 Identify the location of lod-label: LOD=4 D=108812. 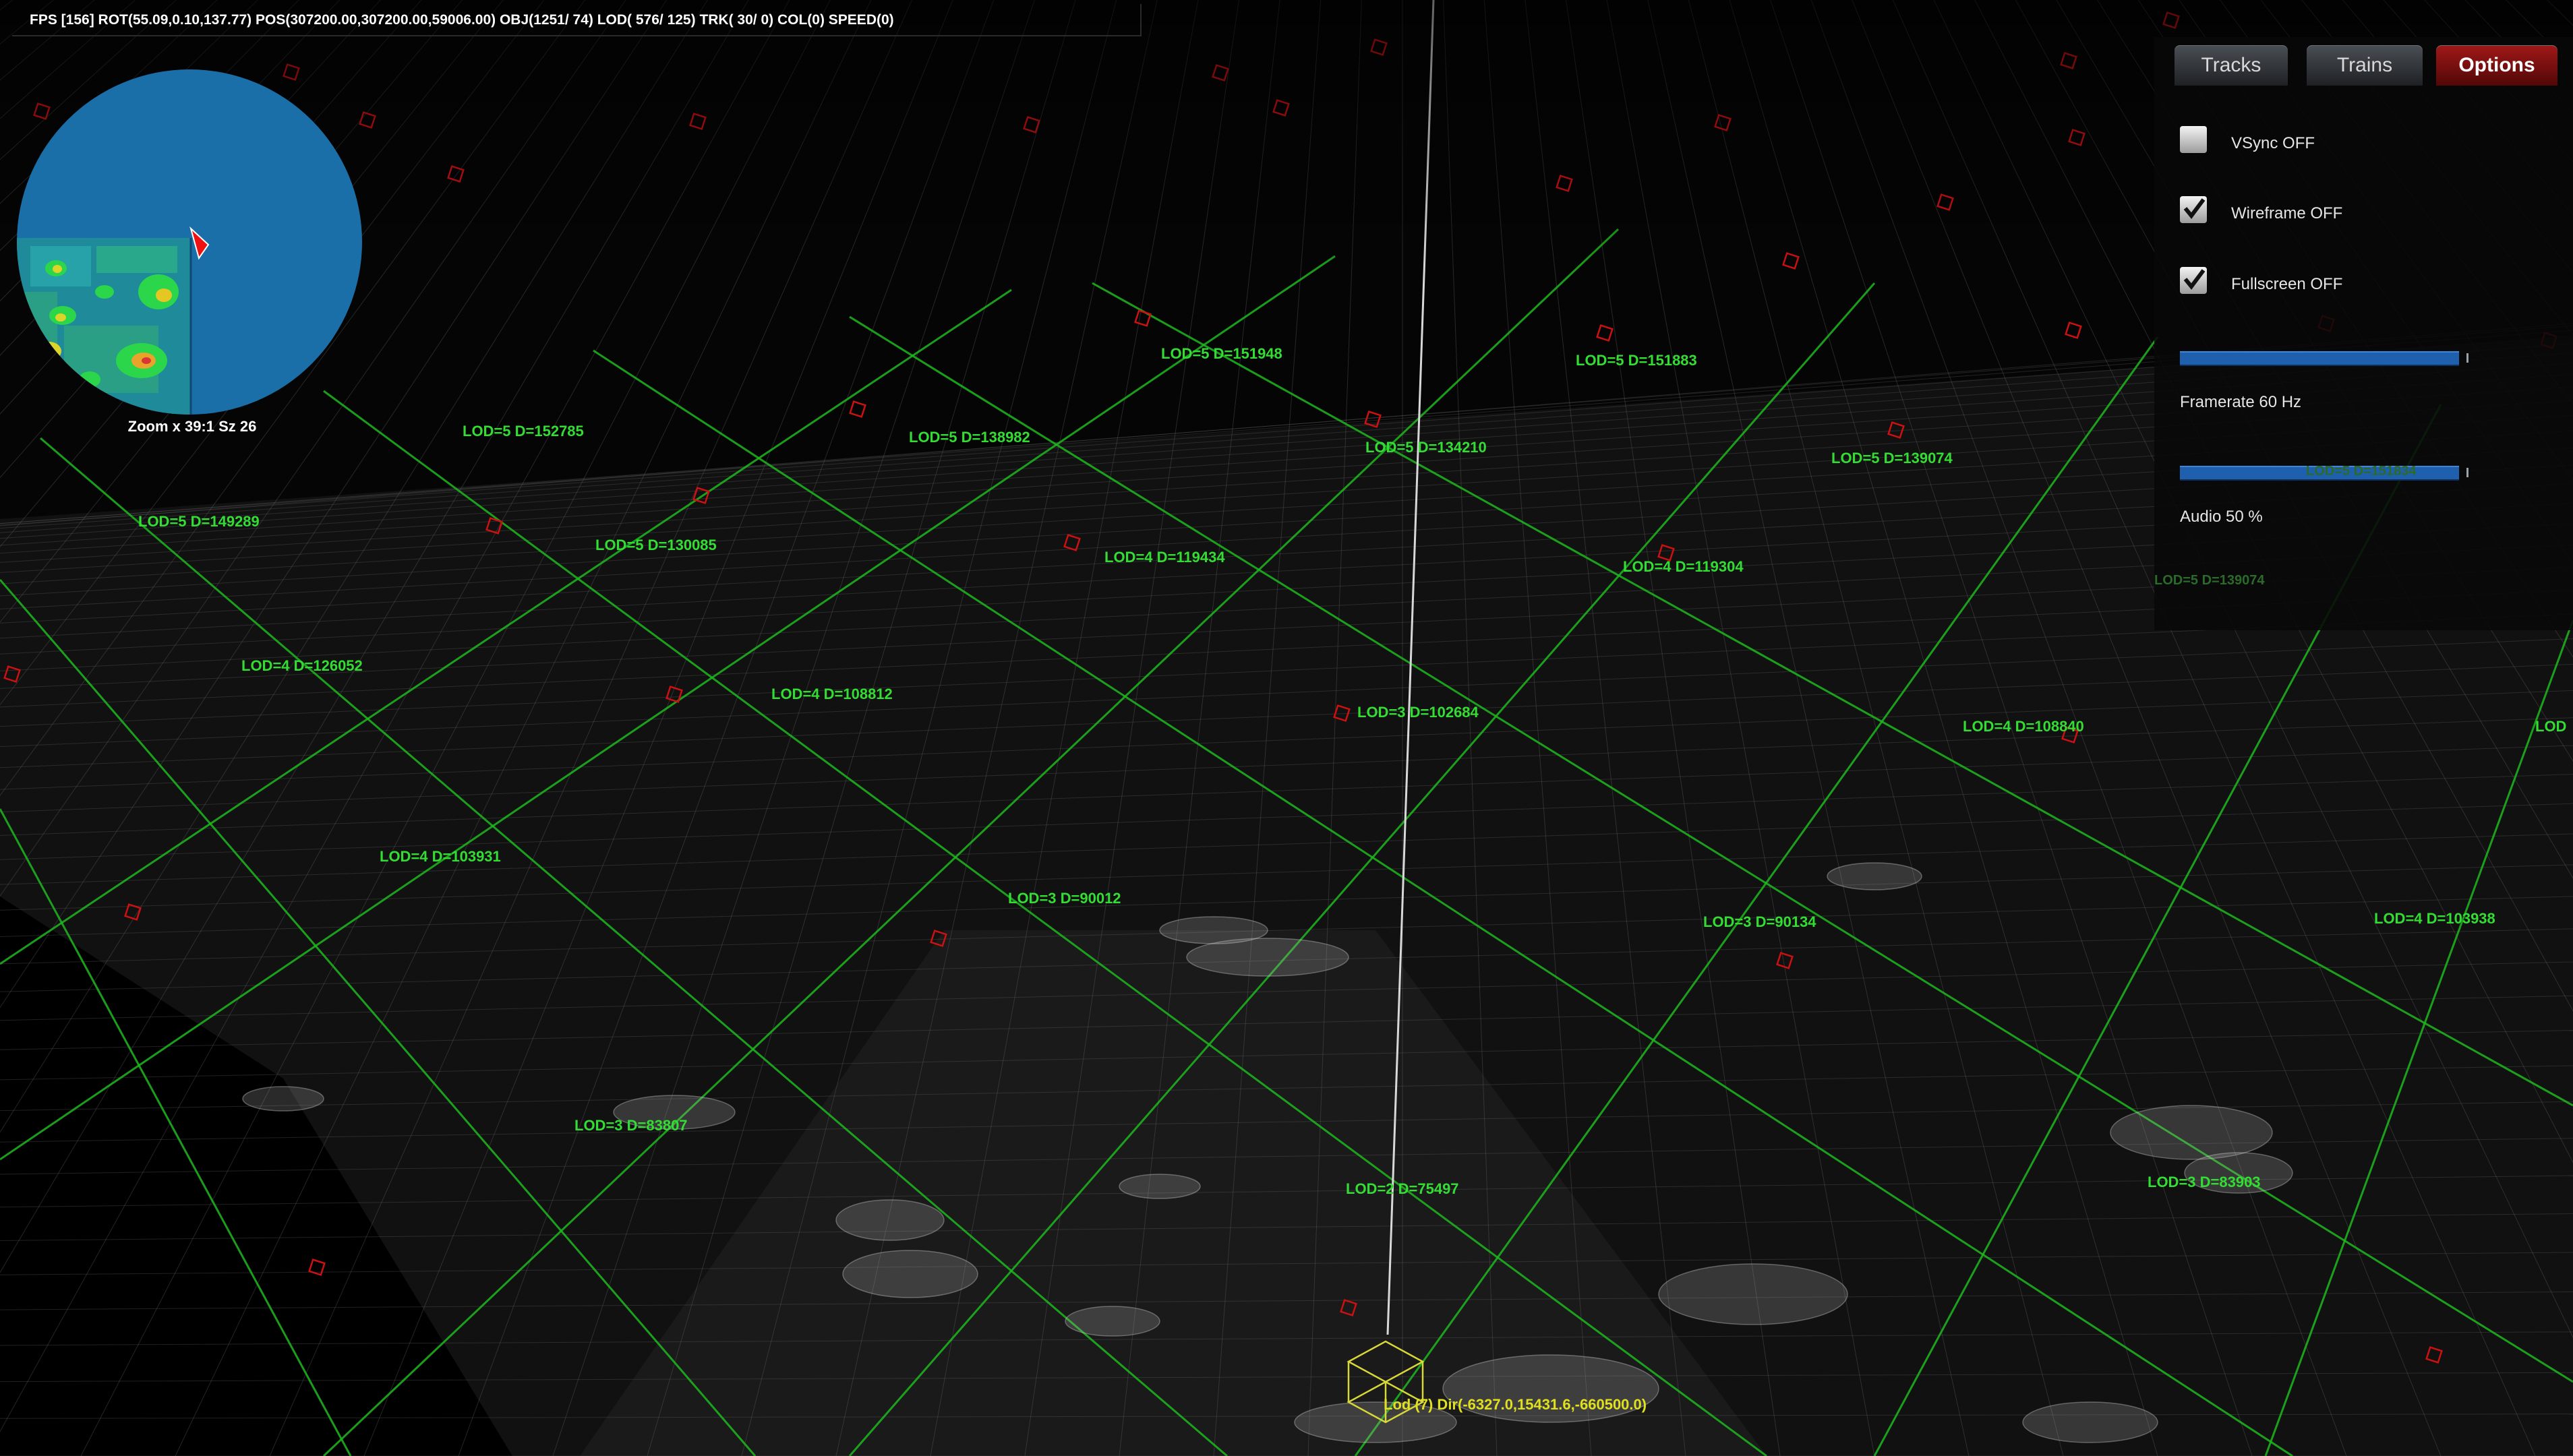
(832, 694).